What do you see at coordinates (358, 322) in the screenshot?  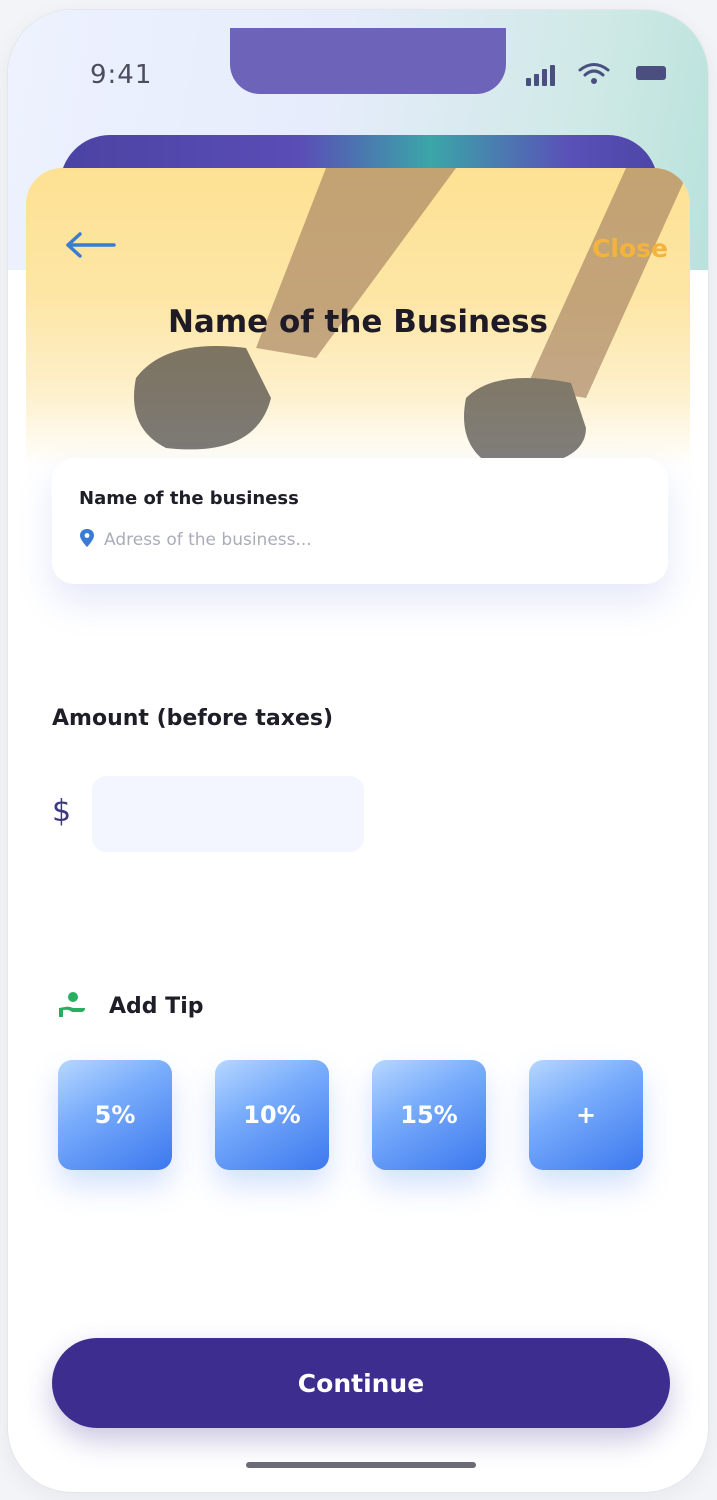 I see `page-title: Name of the Business` at bounding box center [358, 322].